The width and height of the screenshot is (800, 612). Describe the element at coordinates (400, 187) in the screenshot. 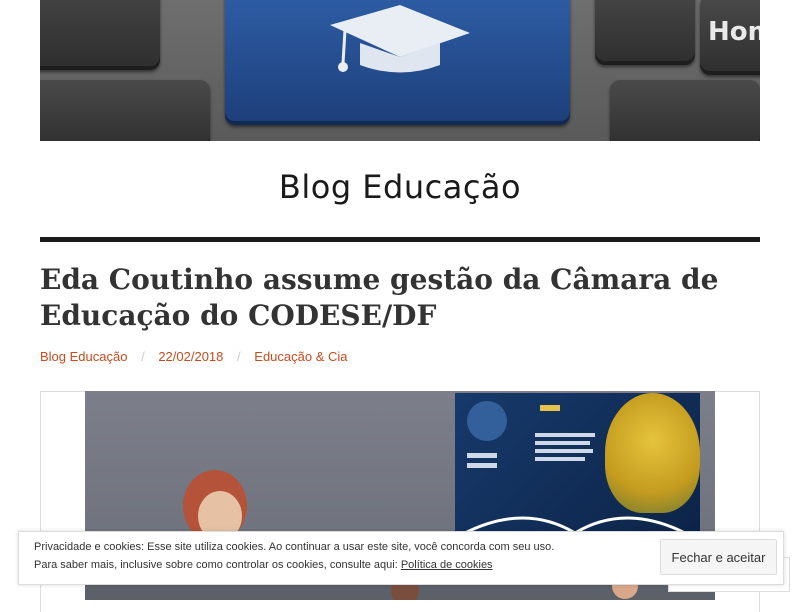

I see `site-title: Blog Educação` at that location.